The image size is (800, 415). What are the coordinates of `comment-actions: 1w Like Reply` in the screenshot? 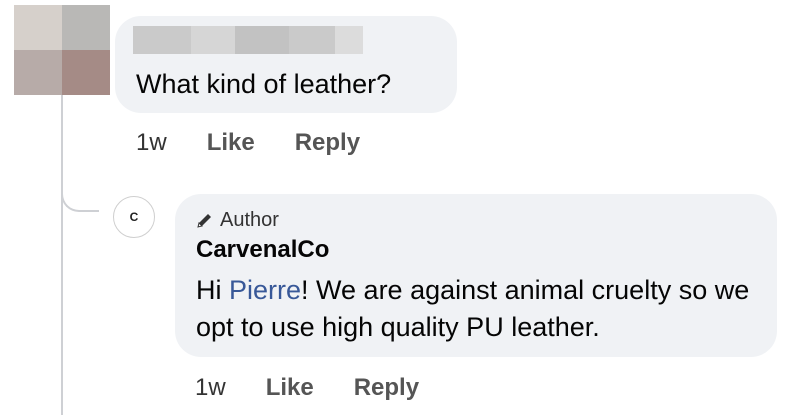 It's located at (248, 143).